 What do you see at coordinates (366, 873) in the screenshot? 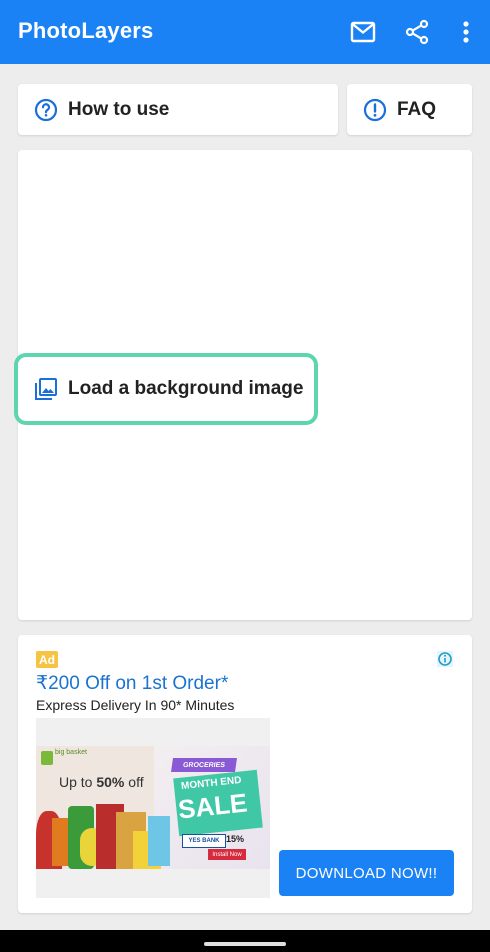
I see `download-now-button: DOWNLOAD NOW!!` at bounding box center [366, 873].